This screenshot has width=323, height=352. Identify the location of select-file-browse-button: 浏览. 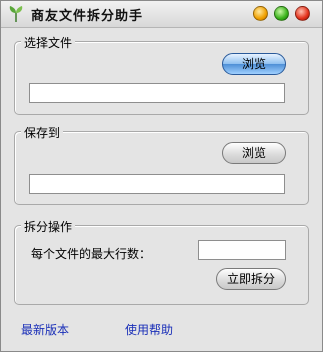
(254, 64).